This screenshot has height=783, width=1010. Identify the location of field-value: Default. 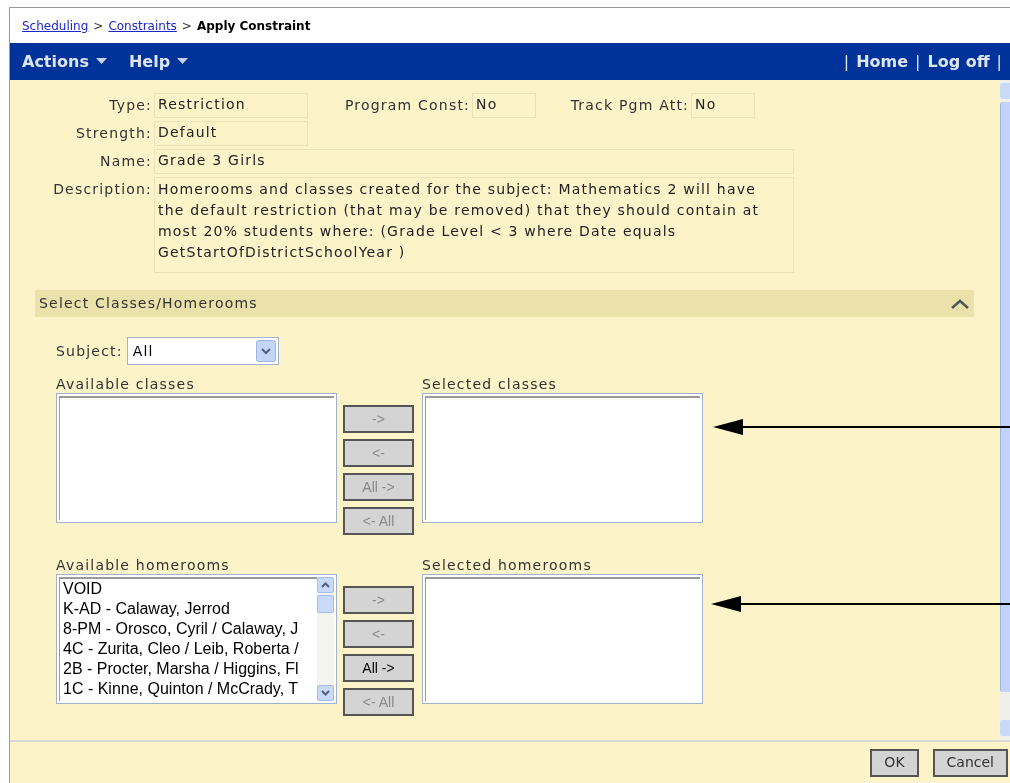
(231, 133).